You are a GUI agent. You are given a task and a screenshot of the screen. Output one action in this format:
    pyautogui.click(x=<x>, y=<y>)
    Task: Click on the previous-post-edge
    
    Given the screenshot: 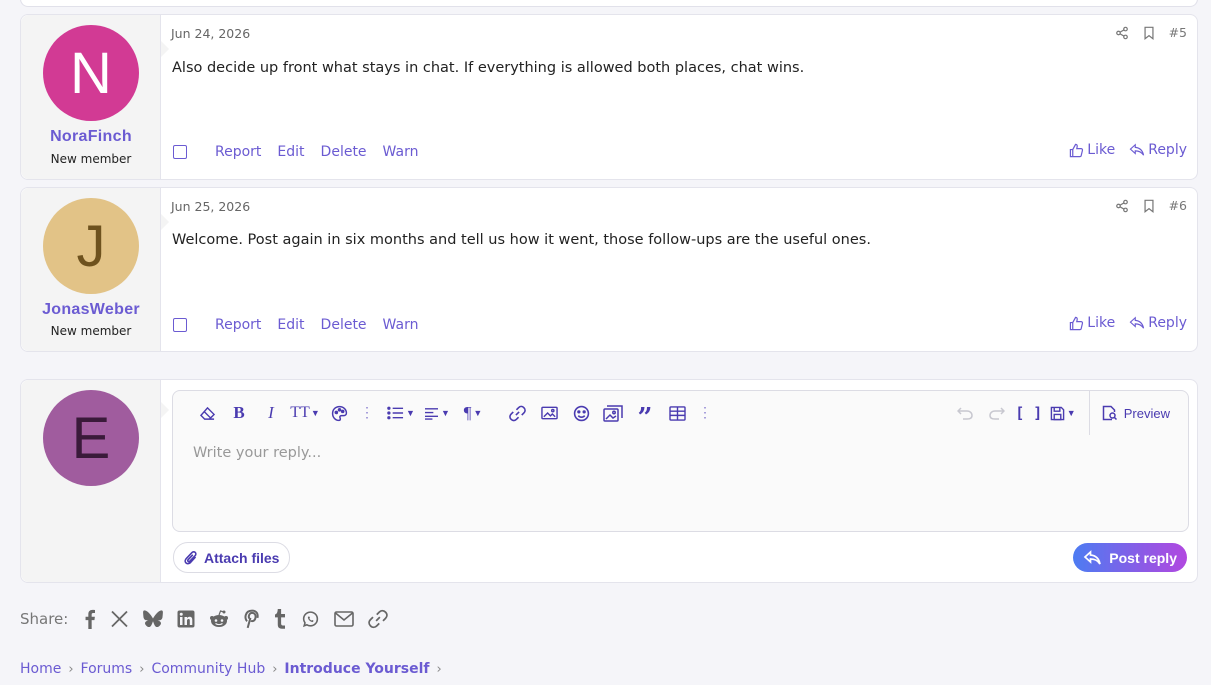 What is the action you would take?
    pyautogui.click(x=609, y=3)
    